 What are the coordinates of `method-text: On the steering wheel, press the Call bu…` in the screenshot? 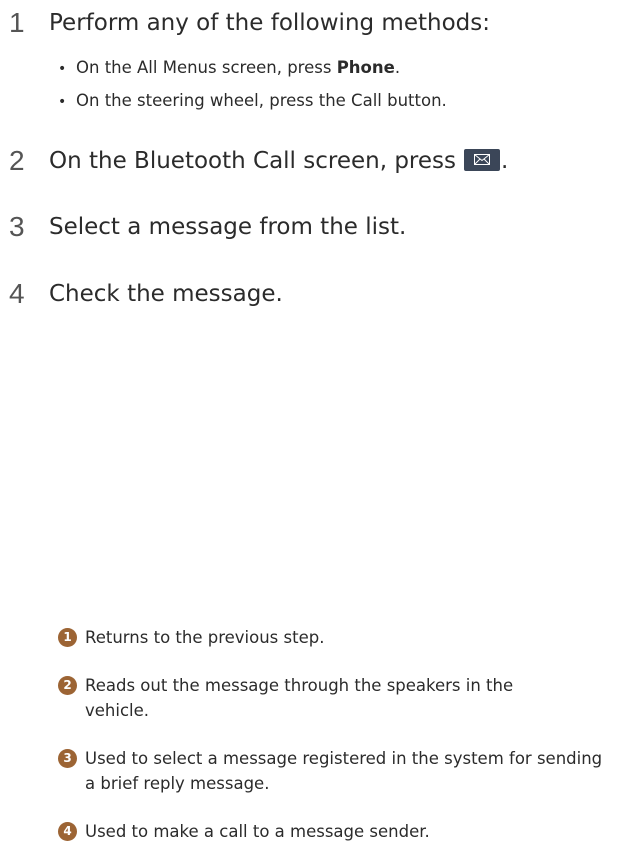 It's located at (261, 100).